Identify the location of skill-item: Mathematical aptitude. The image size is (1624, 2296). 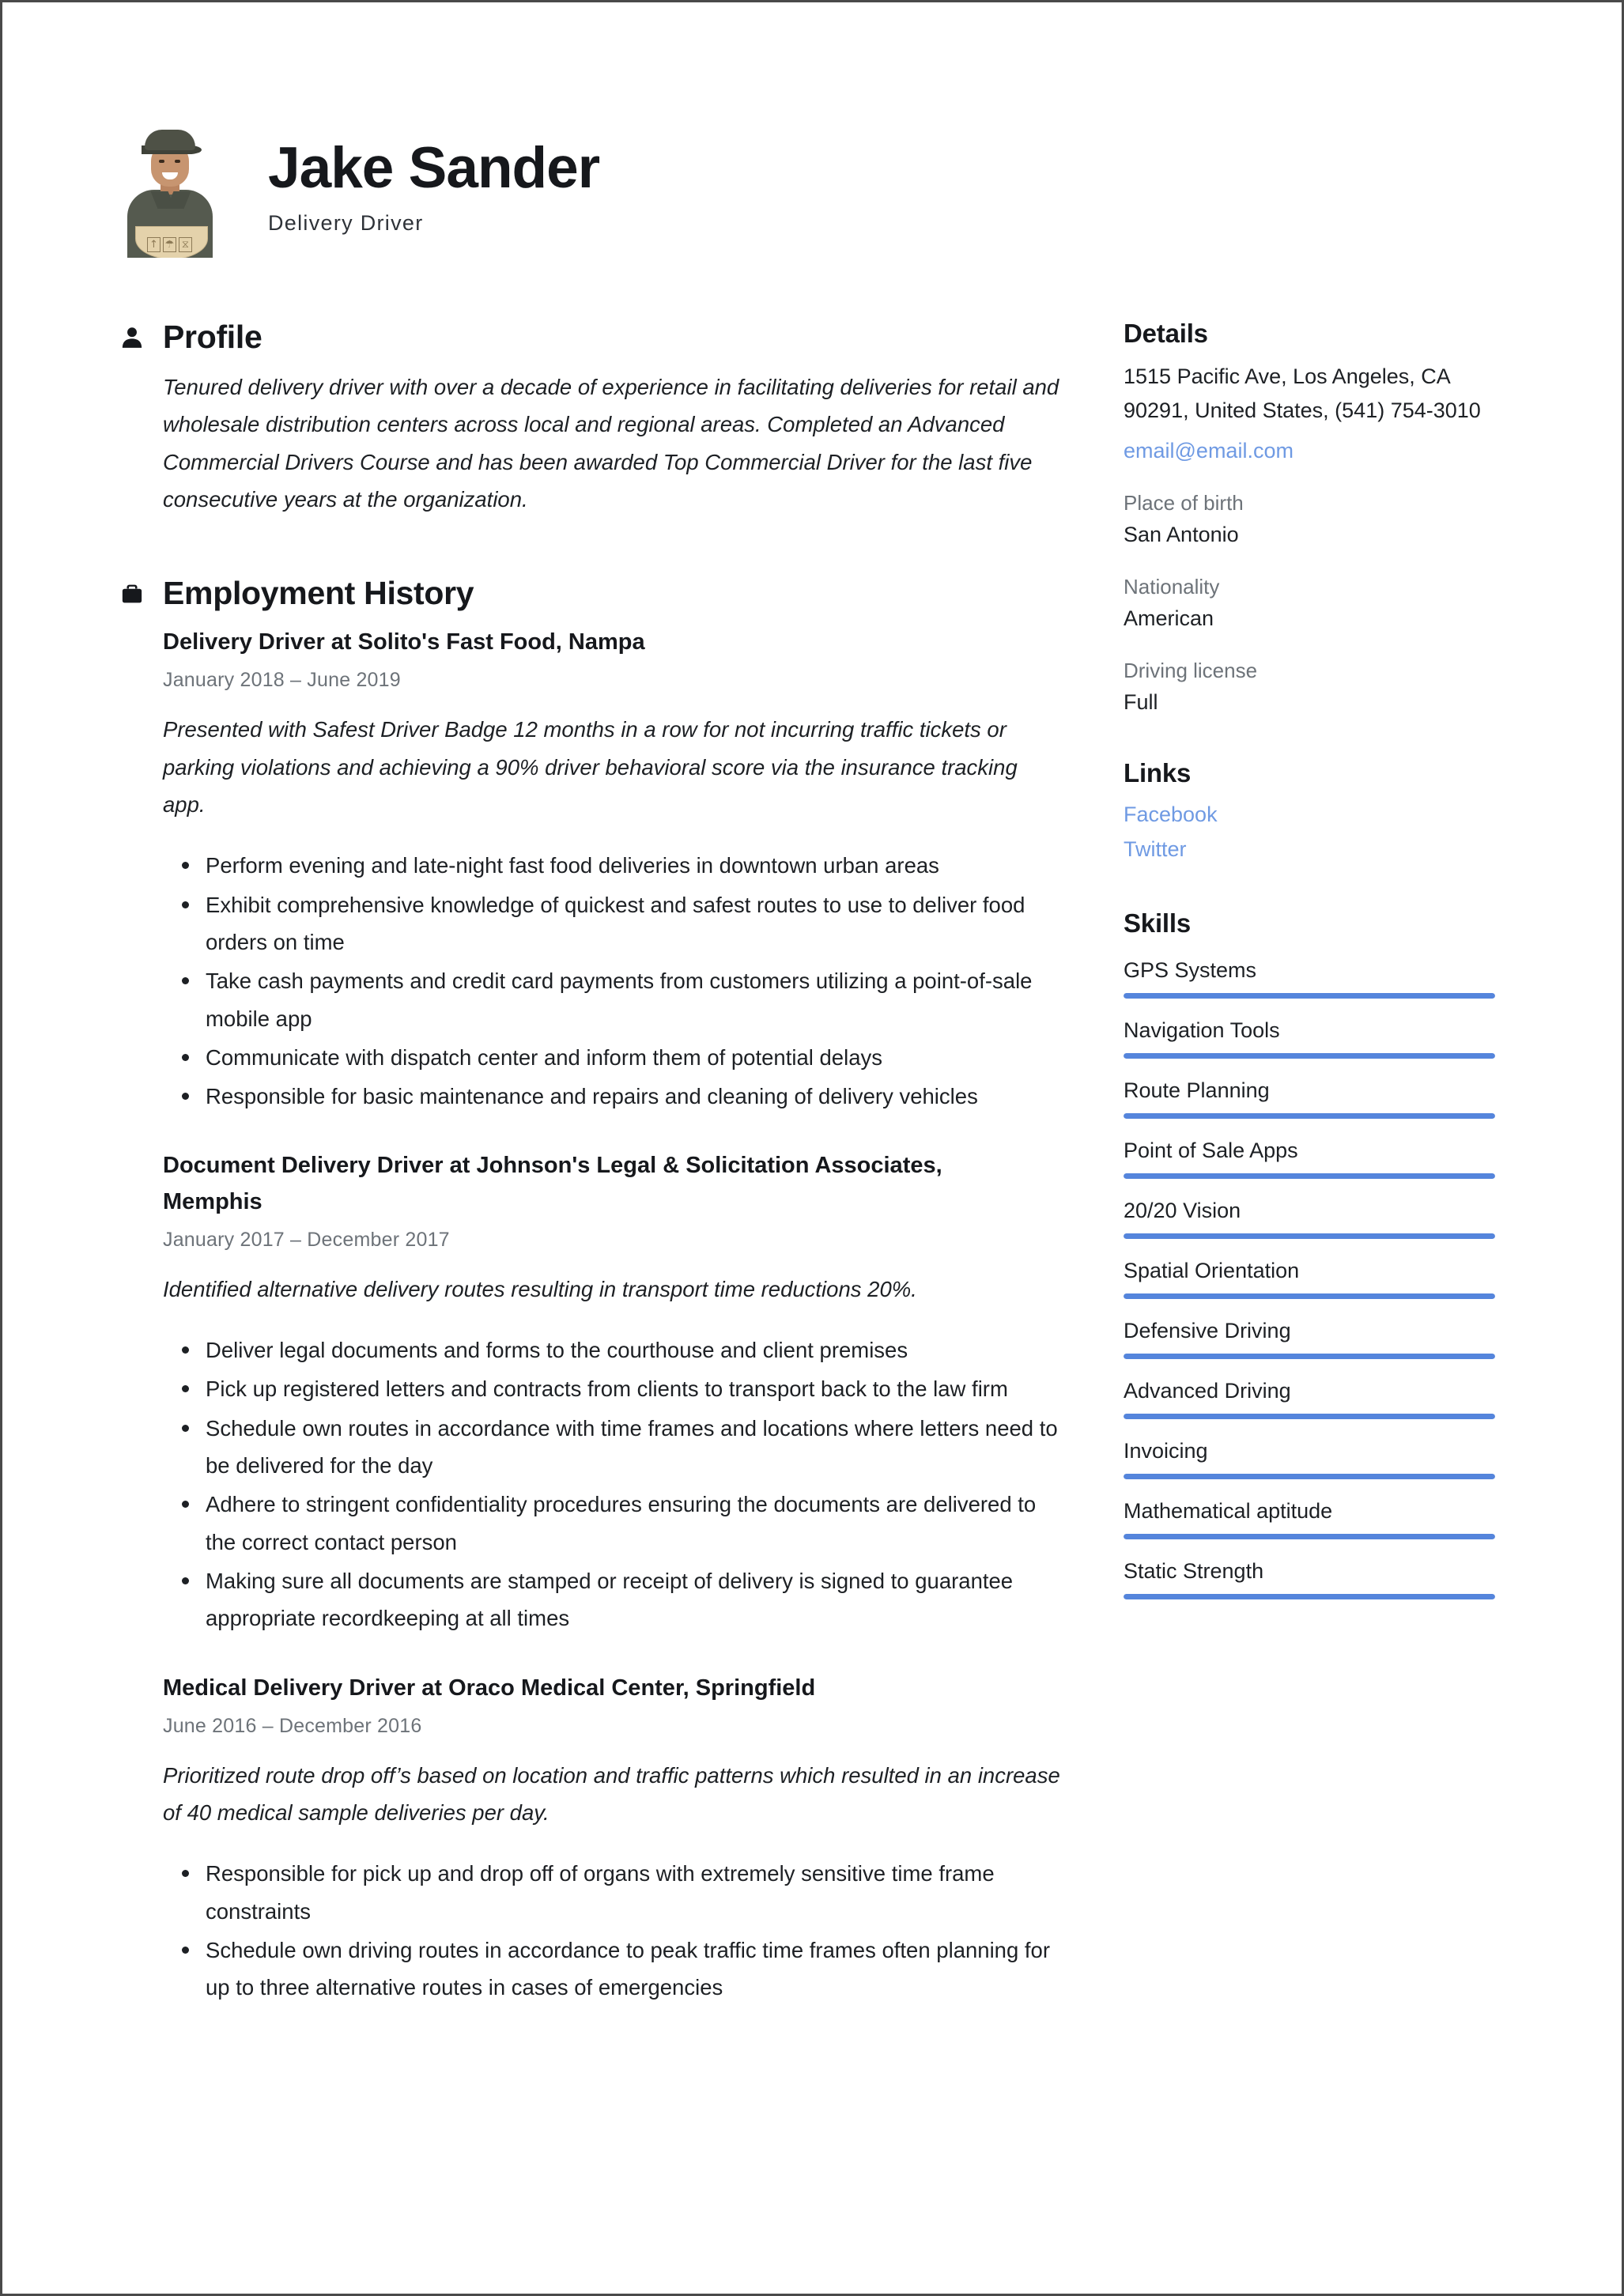
(1321, 1519).